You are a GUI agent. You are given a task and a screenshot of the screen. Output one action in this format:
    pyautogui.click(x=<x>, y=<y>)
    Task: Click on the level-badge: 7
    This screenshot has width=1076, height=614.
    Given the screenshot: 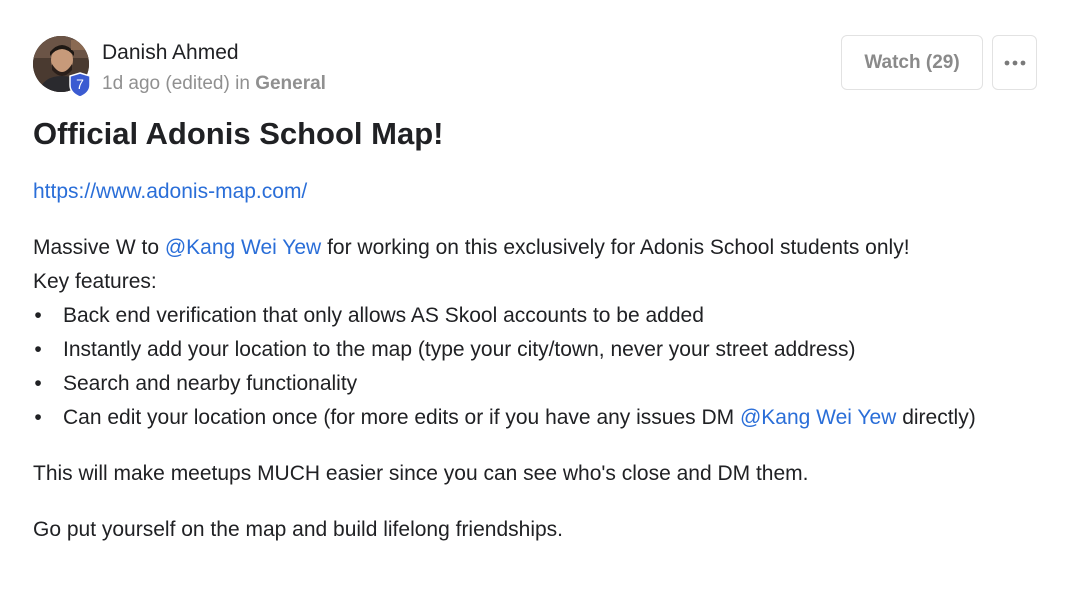 What is the action you would take?
    pyautogui.click(x=80, y=85)
    